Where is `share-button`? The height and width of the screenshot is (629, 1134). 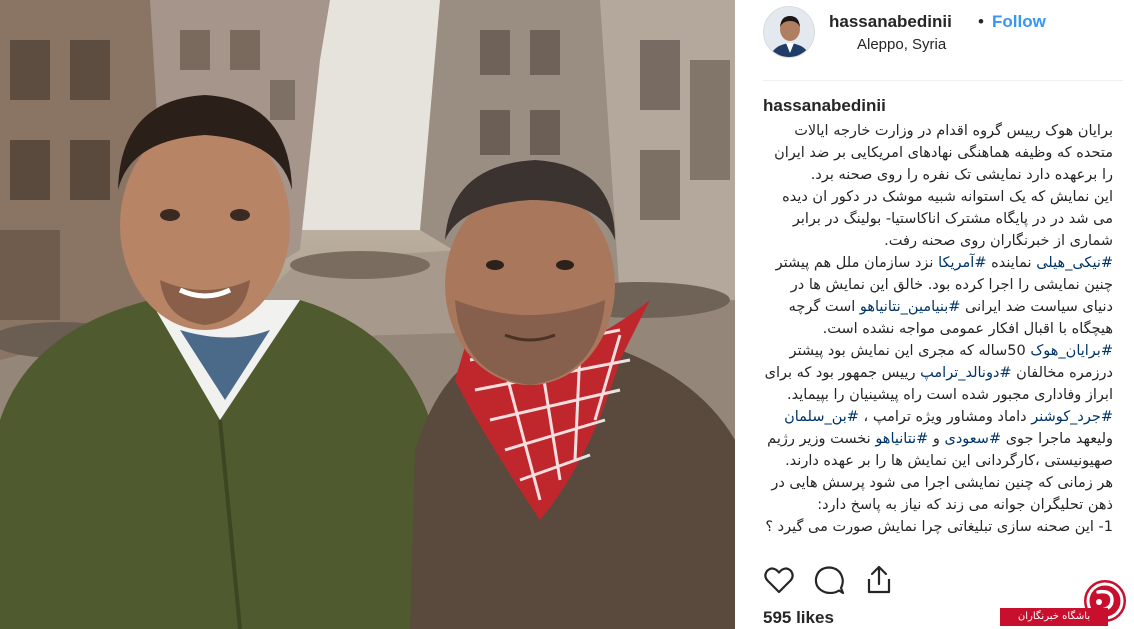
share-button is located at coordinates (879, 580).